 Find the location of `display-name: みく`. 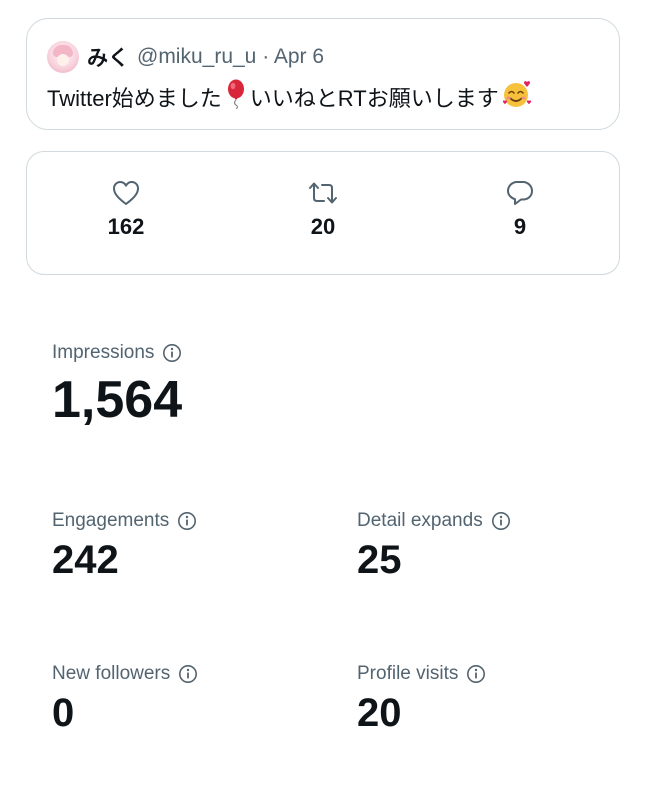

display-name: みく is located at coordinates (108, 57).